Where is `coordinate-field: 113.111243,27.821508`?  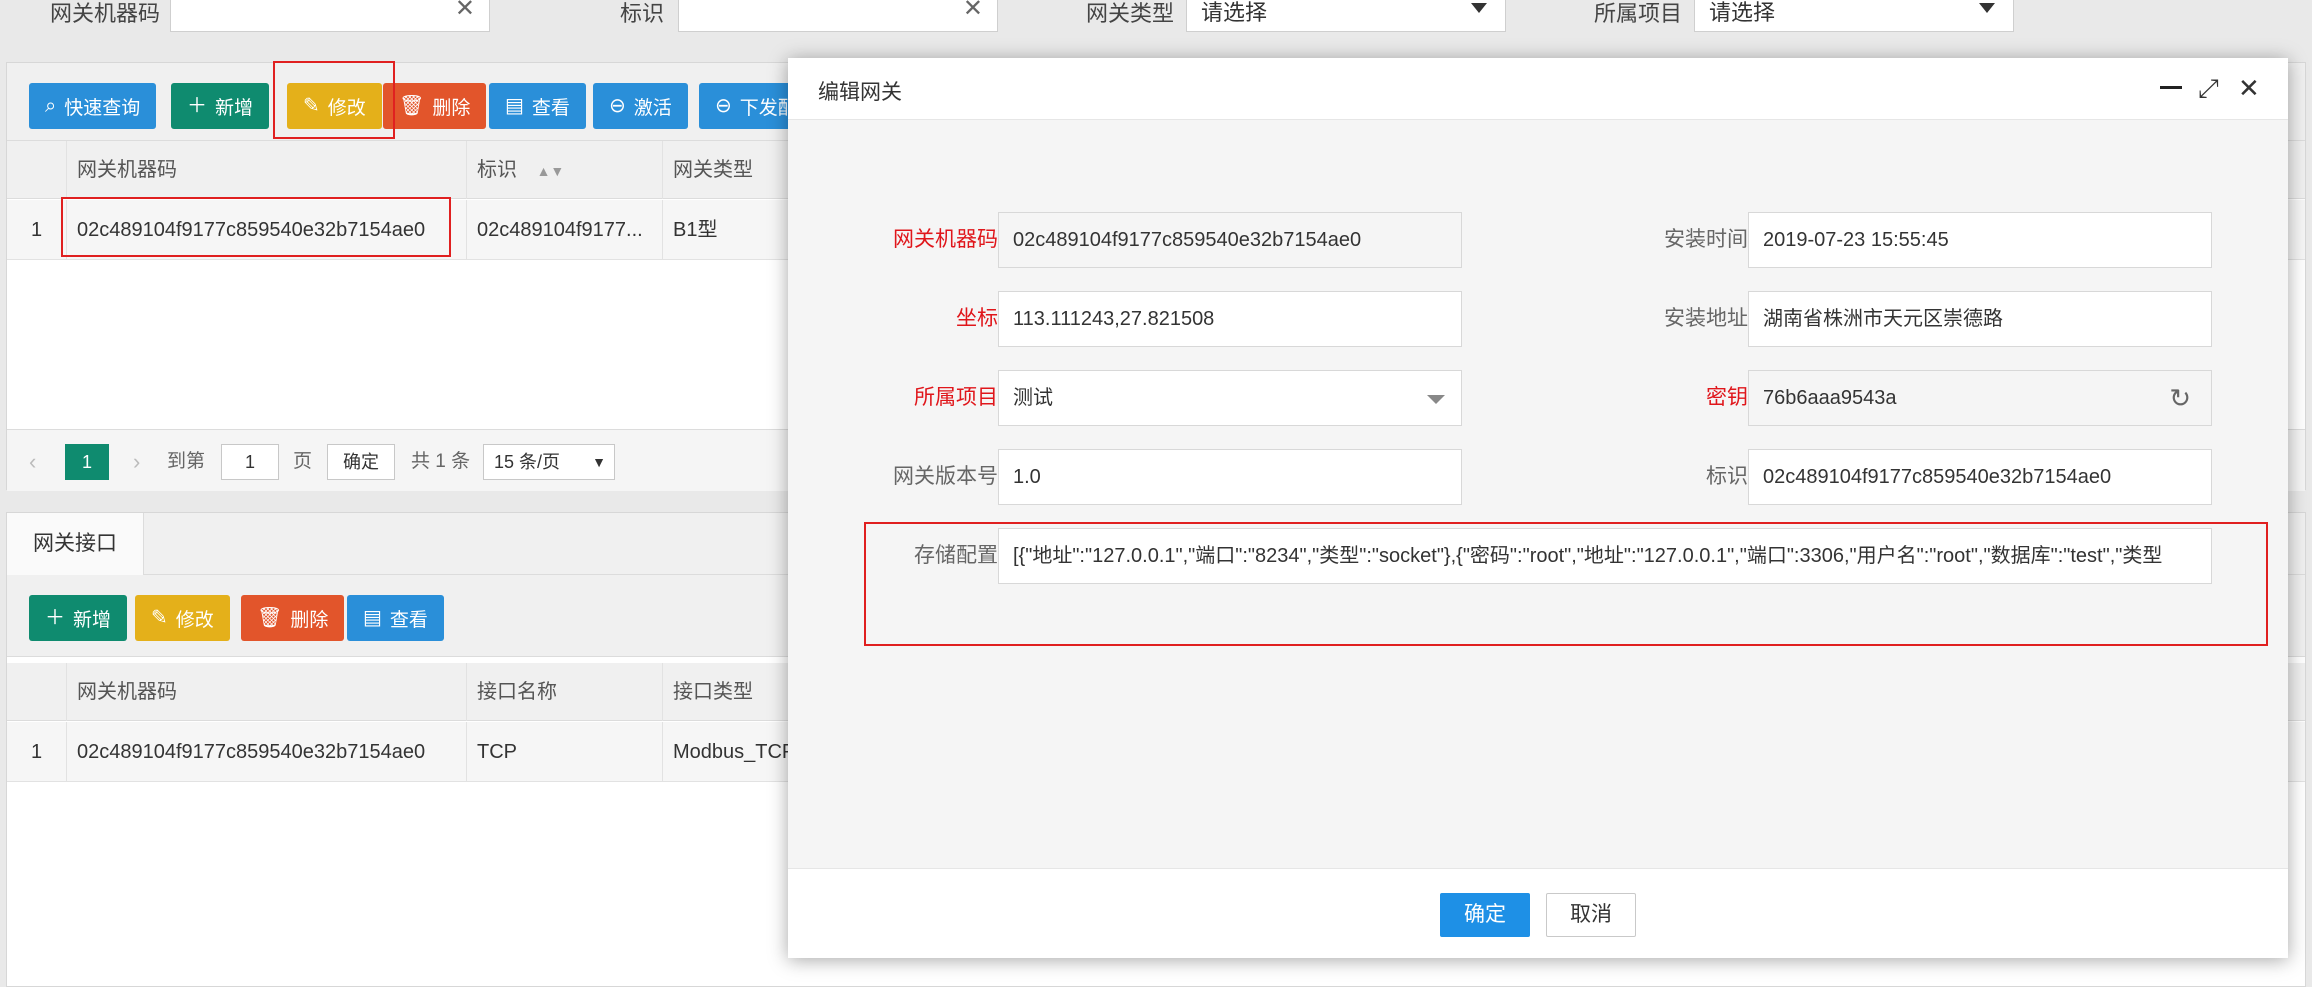
coordinate-field: 113.111243,27.821508 is located at coordinates (1230, 319).